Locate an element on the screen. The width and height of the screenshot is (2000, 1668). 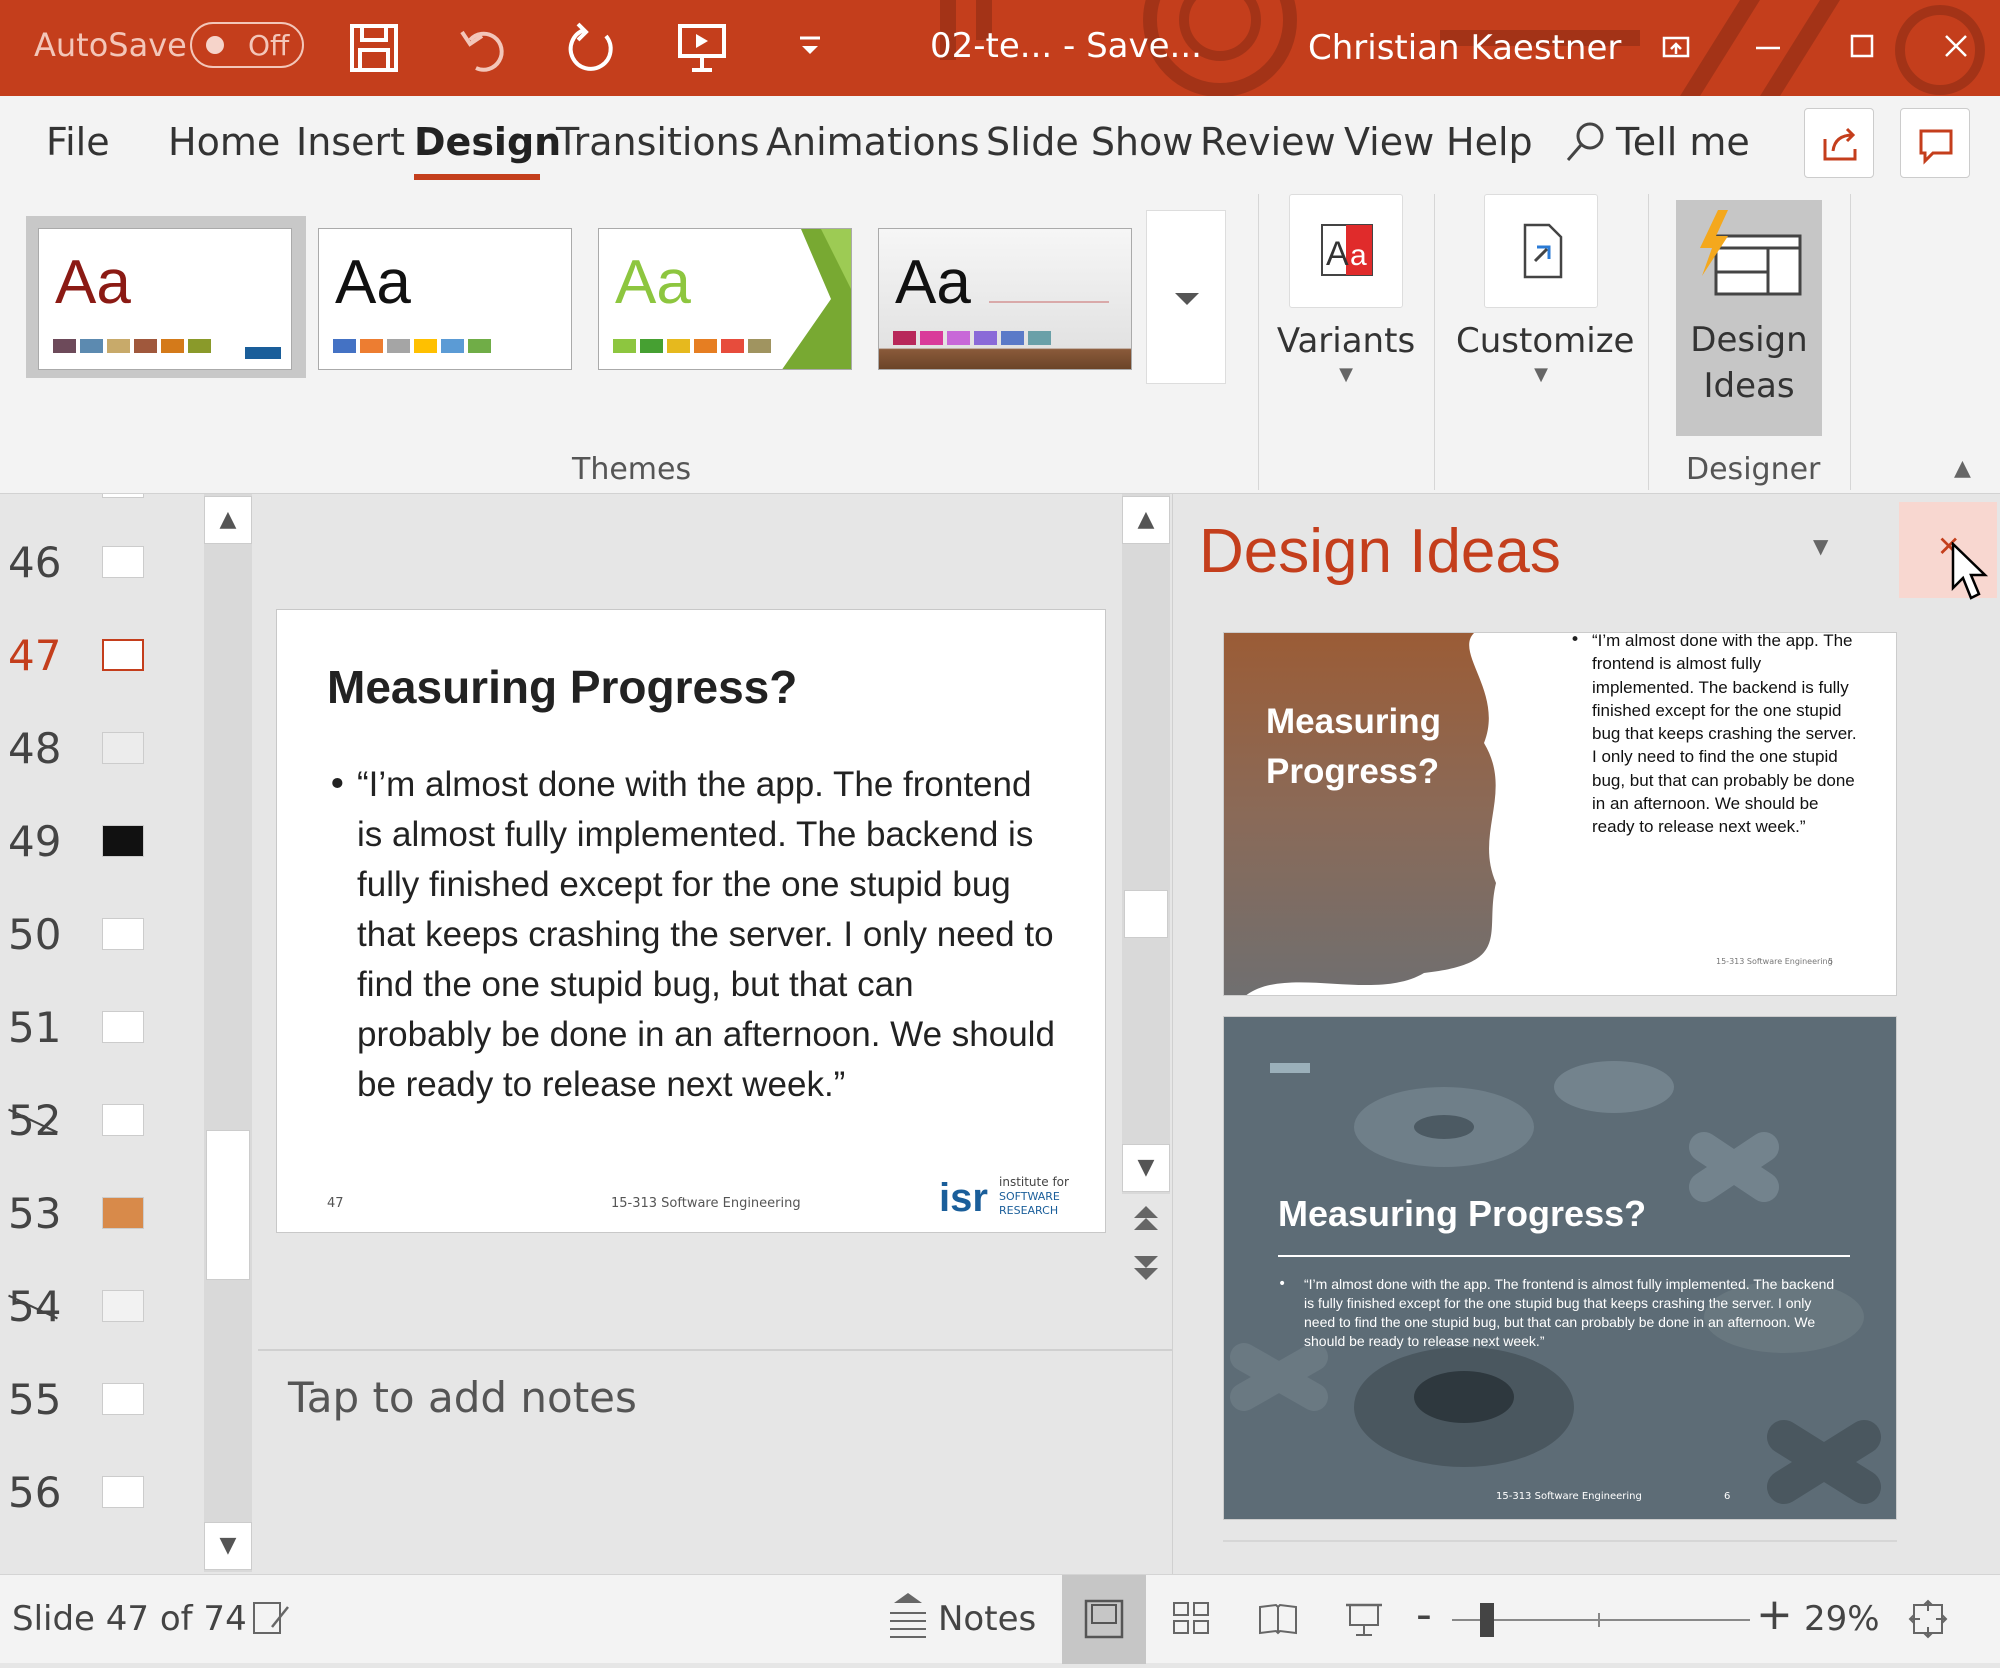
chevron-down-icon: ▼ is located at coordinates (1541, 374).